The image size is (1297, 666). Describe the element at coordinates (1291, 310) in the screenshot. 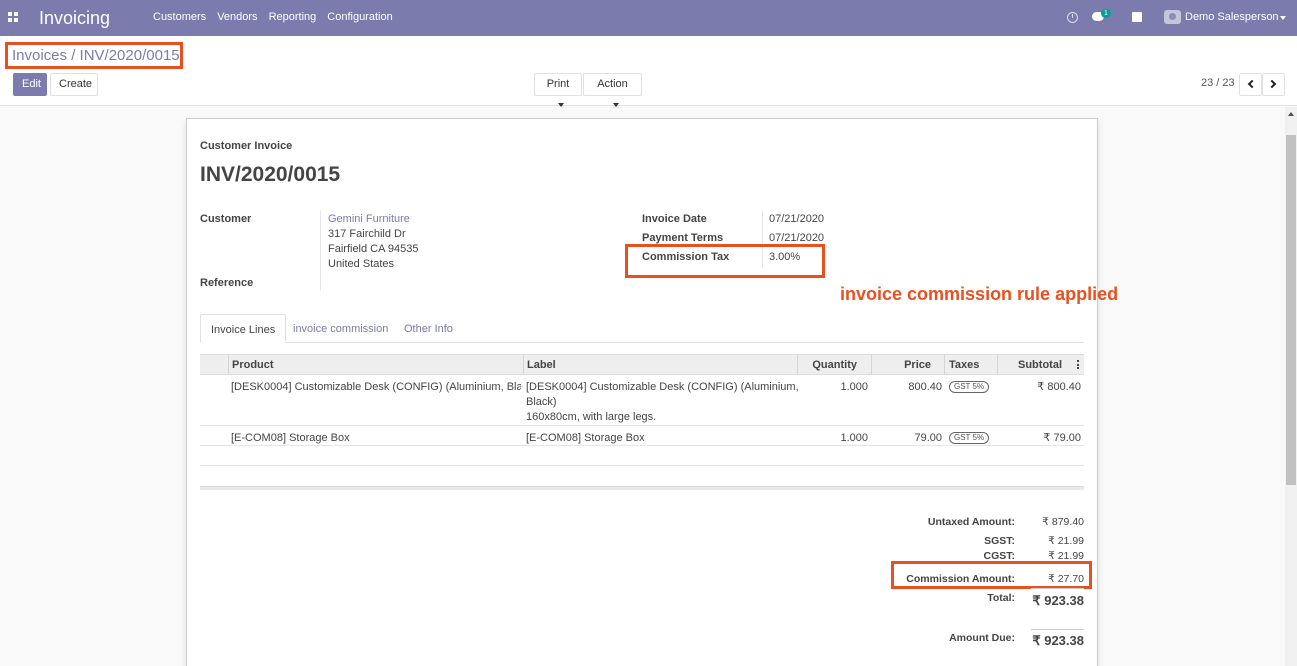

I see `scrollbar-thumb` at that location.